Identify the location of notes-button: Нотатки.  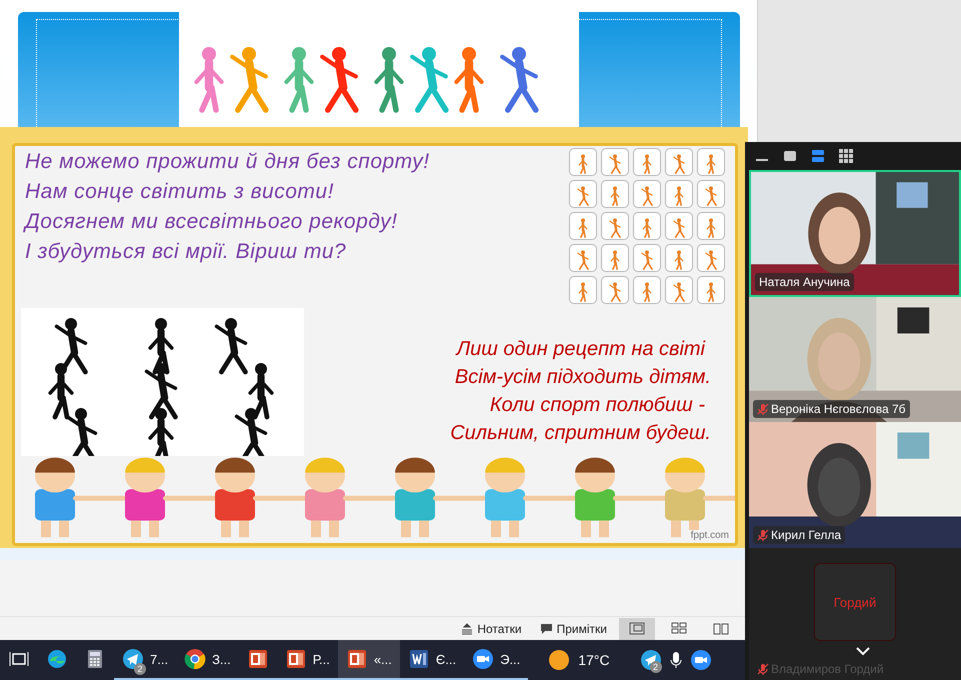
(491, 629).